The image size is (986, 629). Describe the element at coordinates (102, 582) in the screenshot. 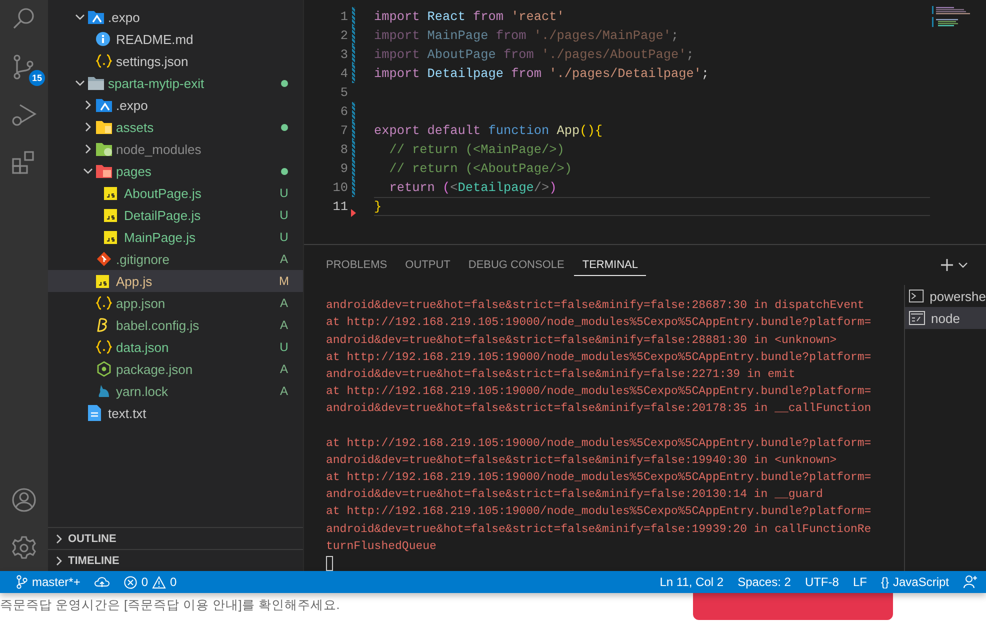

I see `cloud-icon` at that location.